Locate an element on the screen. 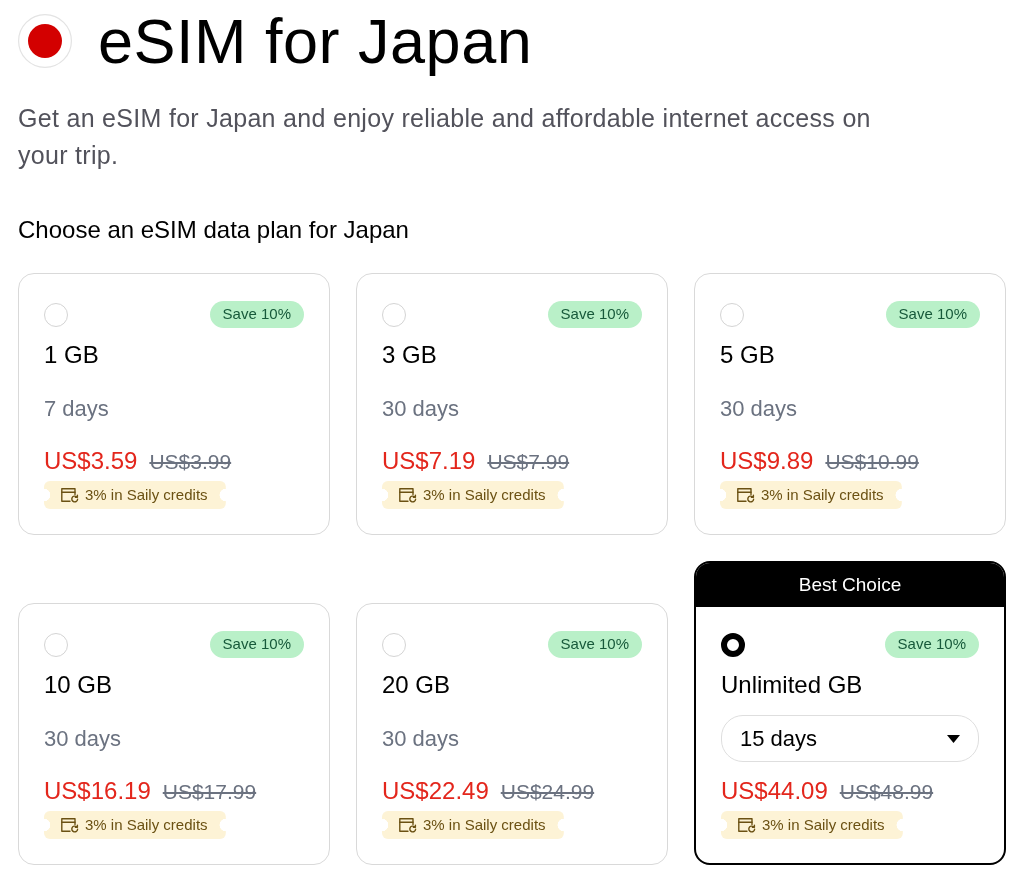 This screenshot has height=885, width=1024. sale-price: US$3.59 is located at coordinates (91, 461).